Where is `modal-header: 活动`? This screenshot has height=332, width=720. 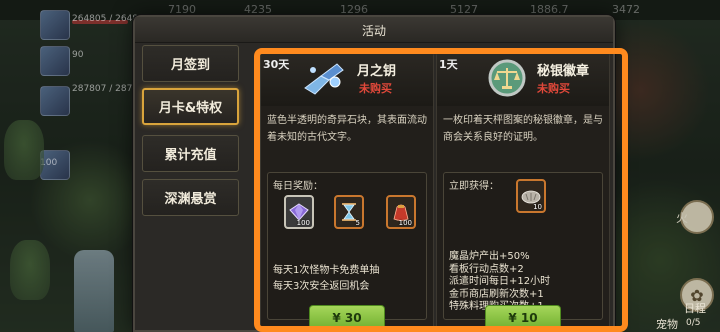
modal-header: 活动 is located at coordinates (374, 30).